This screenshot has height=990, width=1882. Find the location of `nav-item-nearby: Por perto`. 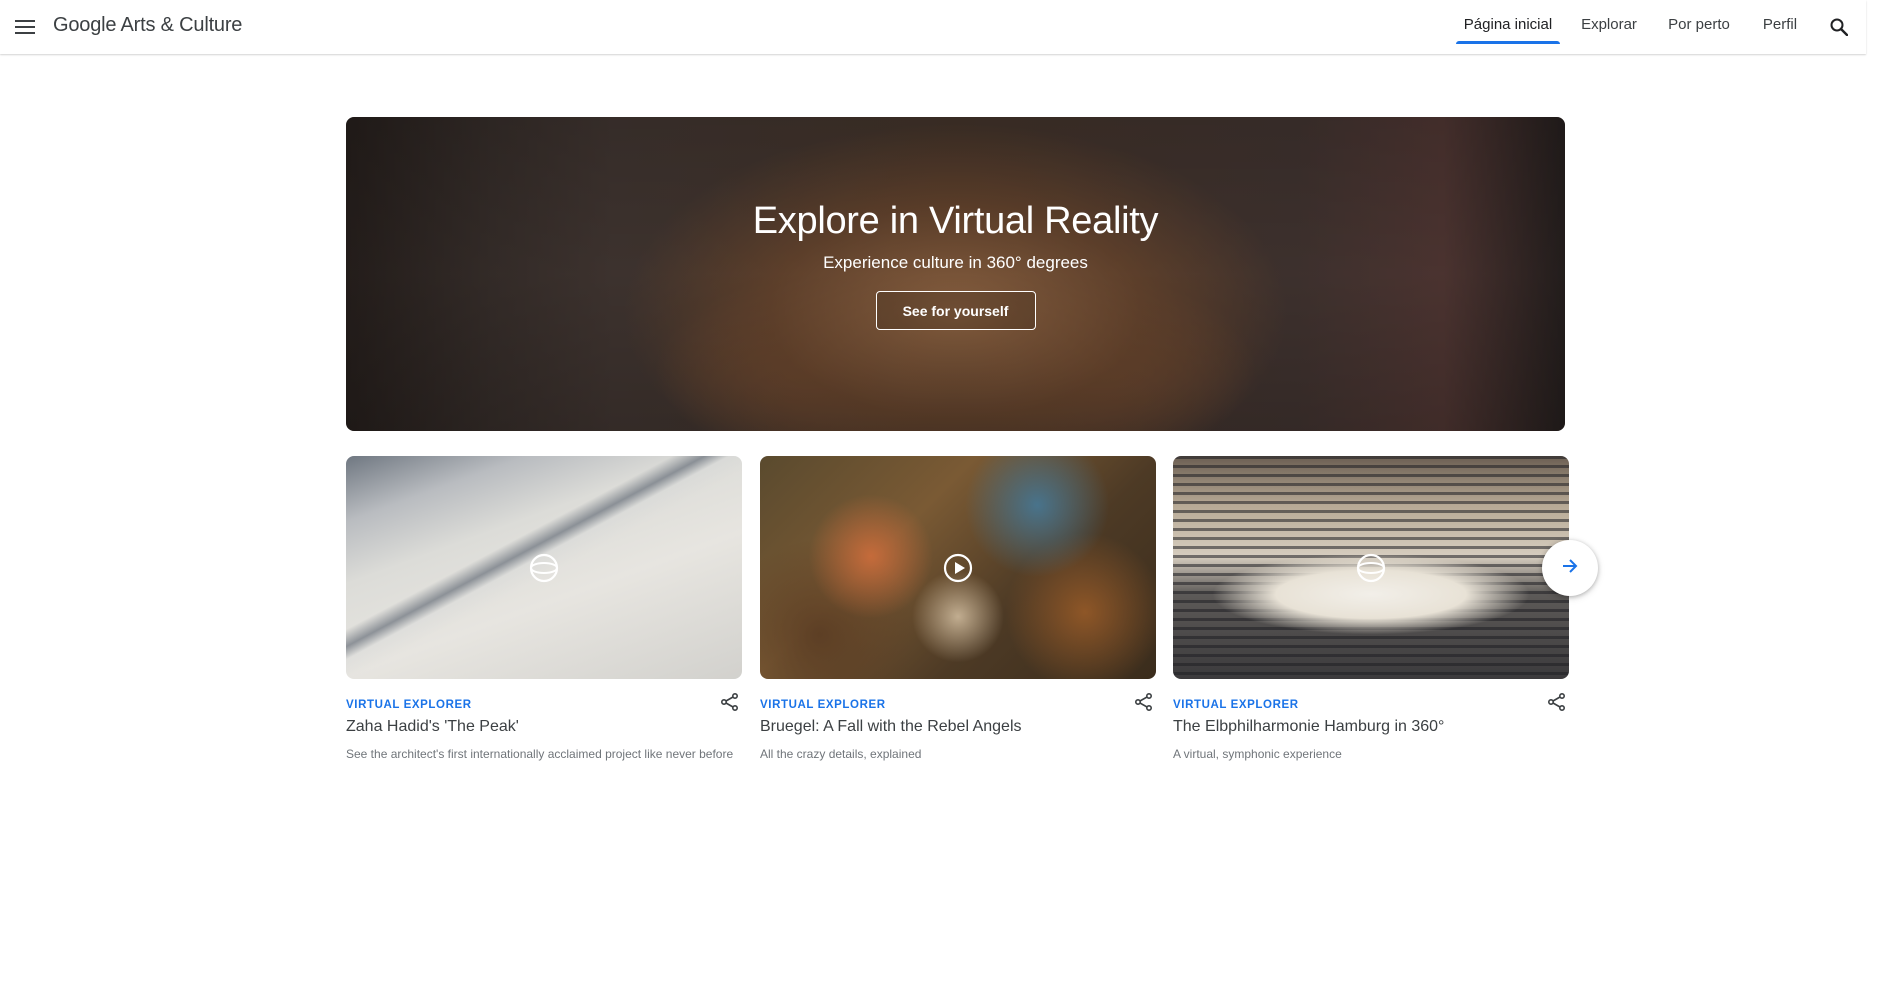

nav-item-nearby: Por perto is located at coordinates (1699, 27).